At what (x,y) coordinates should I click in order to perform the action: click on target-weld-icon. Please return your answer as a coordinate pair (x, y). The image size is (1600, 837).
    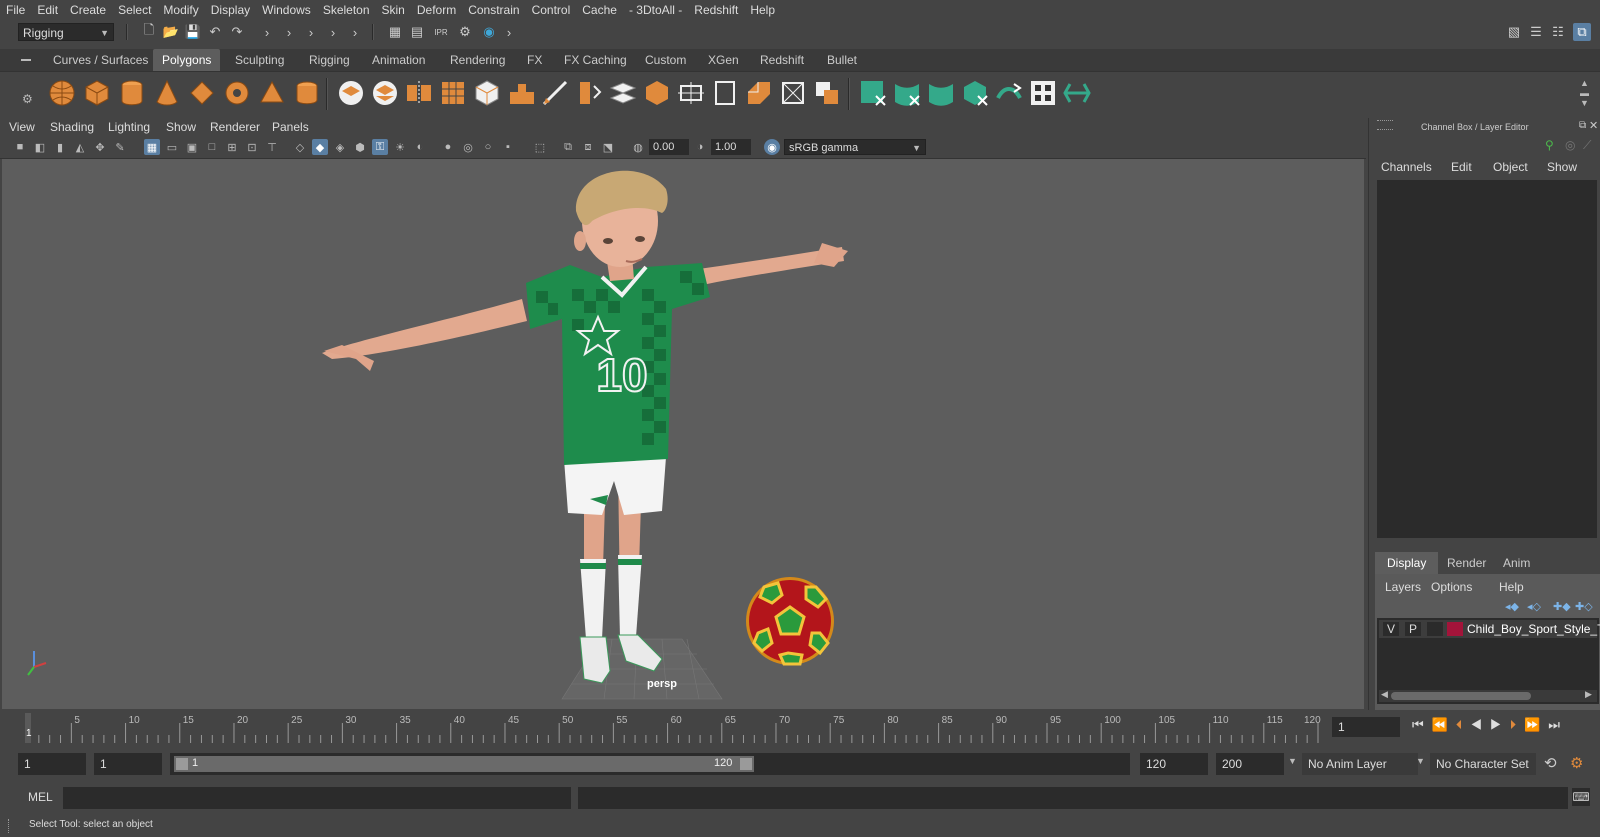
    Looking at the image, I should click on (623, 93).